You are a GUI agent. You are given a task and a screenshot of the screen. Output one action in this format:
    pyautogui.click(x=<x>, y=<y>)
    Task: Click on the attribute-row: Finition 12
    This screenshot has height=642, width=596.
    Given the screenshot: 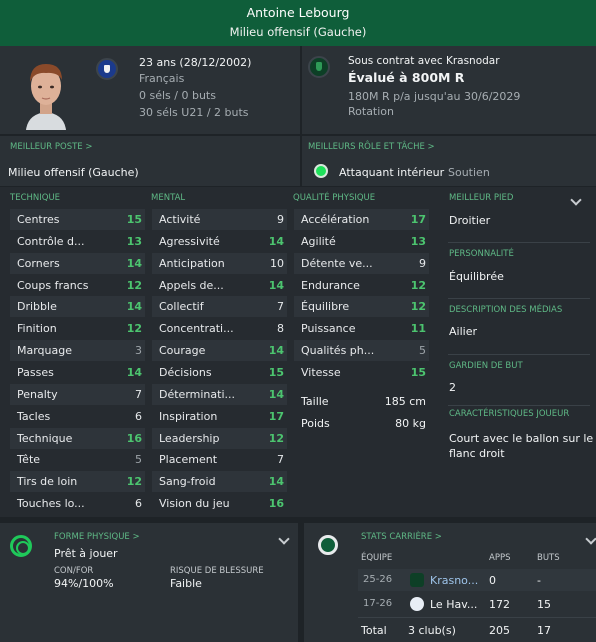 What is the action you would take?
    pyautogui.click(x=77, y=328)
    